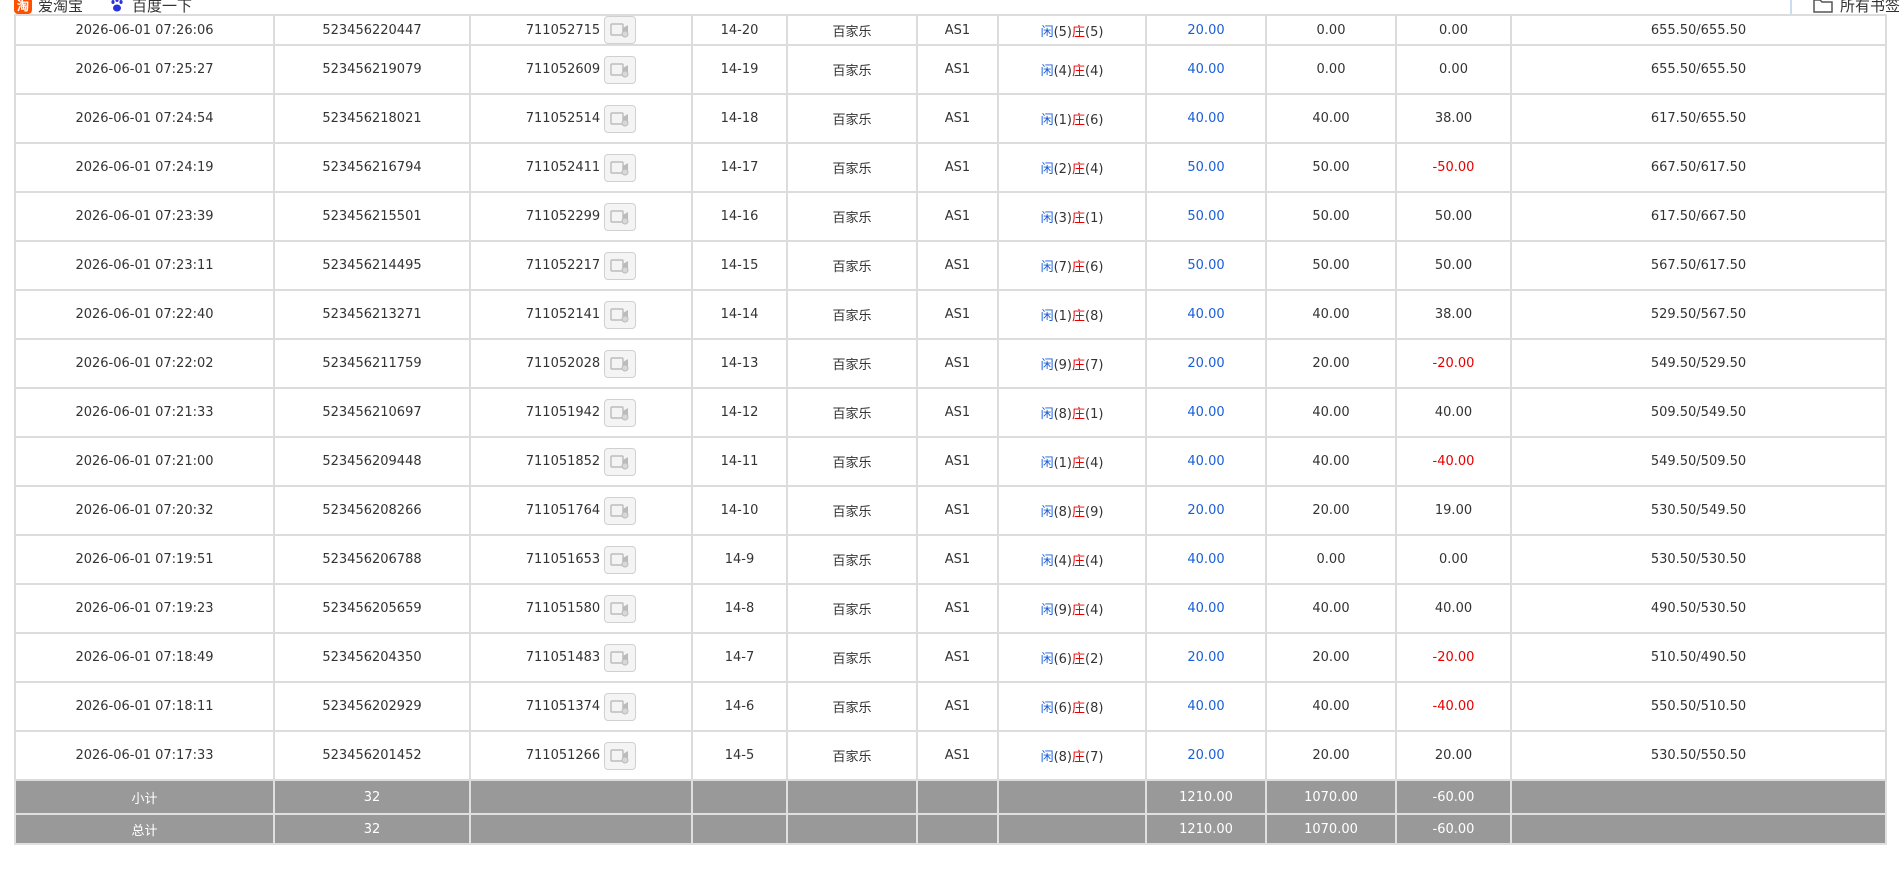 This screenshot has width=1900, height=894. Describe the element at coordinates (144, 314) in the screenshot. I see `bet-time: 2026-06-01 07:22:40` at that location.